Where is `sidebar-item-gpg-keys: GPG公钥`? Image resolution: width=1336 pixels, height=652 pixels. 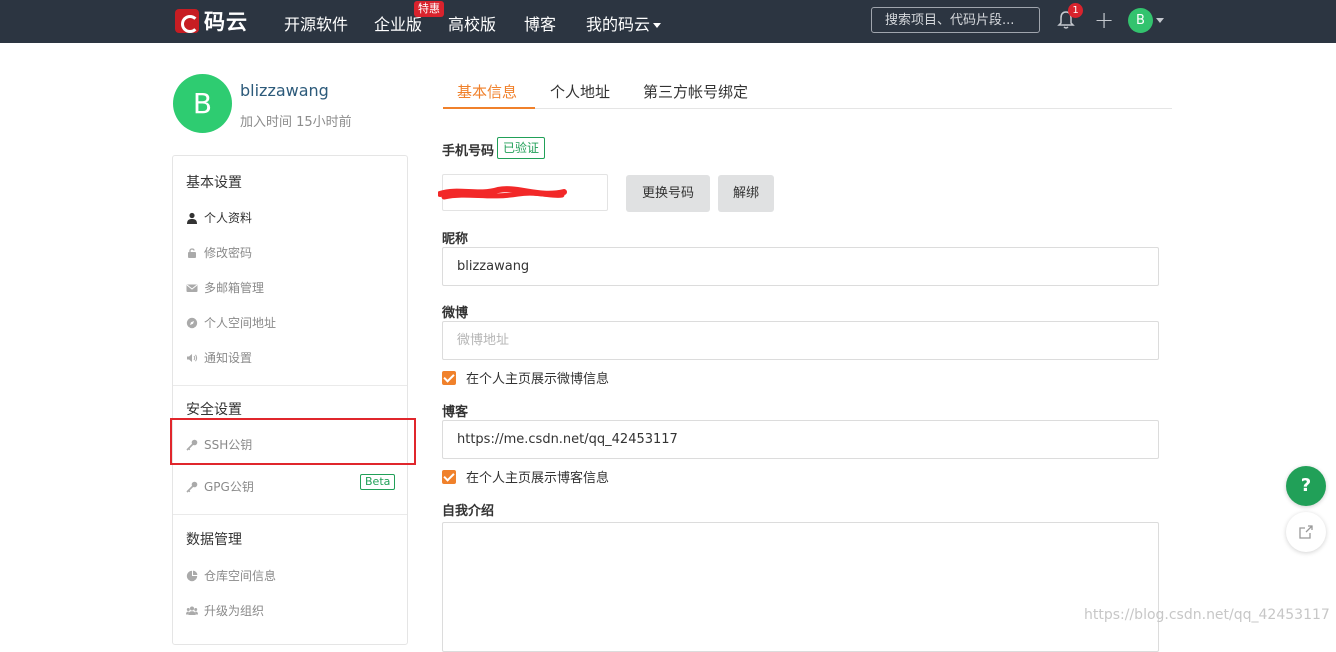
sidebar-item-gpg-keys: GPG公钥 is located at coordinates (220, 486).